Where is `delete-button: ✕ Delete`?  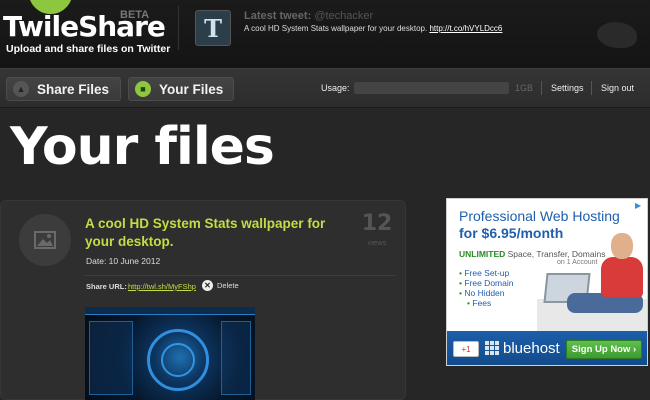 delete-button: ✕ Delete is located at coordinates (220, 285).